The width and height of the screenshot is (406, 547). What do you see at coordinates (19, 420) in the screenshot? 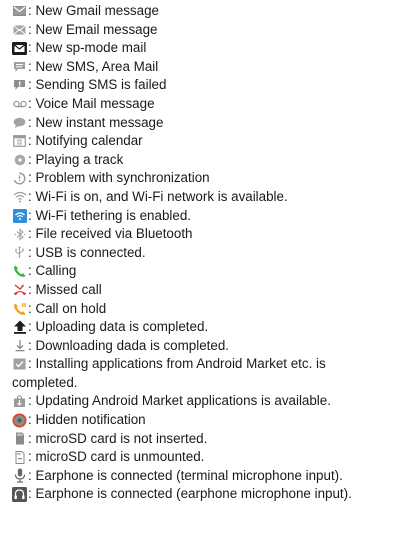
I see `hidden-notification-icon` at bounding box center [19, 420].